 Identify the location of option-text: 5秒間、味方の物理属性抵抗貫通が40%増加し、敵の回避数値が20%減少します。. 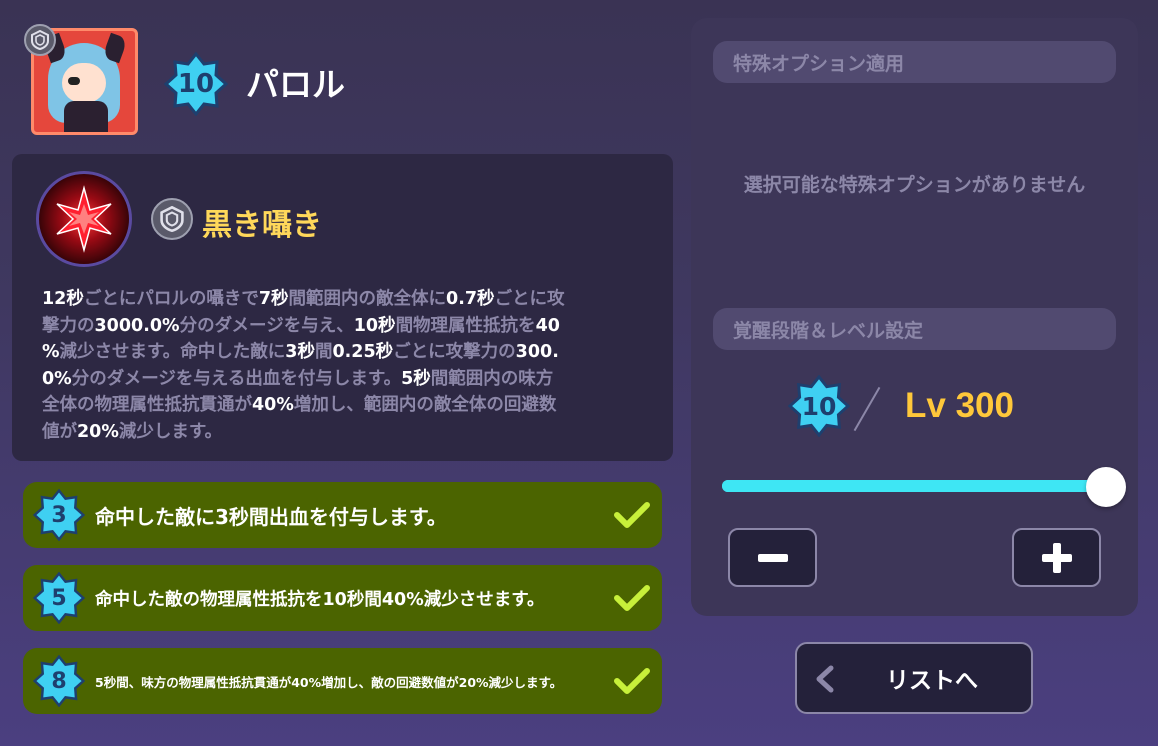
(329, 682).